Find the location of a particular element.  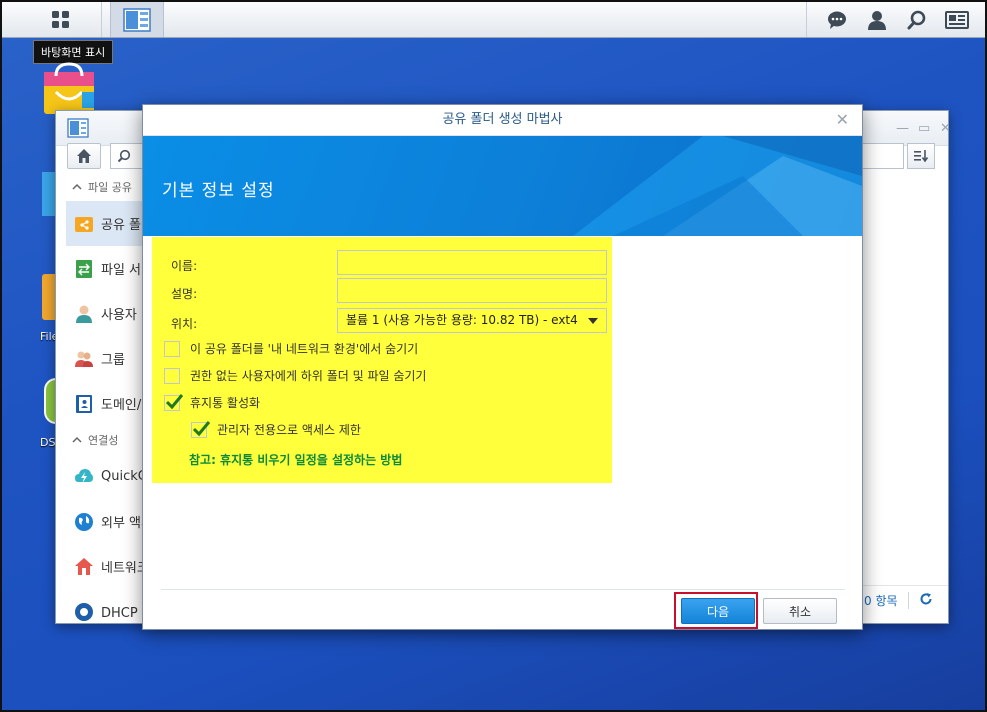

file-station-desktop-icon is located at coordinates (49, 297).